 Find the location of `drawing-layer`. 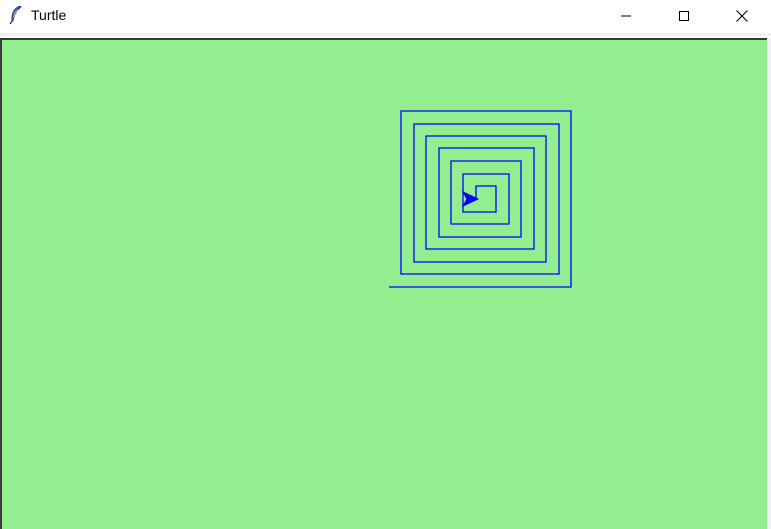

drawing-layer is located at coordinates (480, 199).